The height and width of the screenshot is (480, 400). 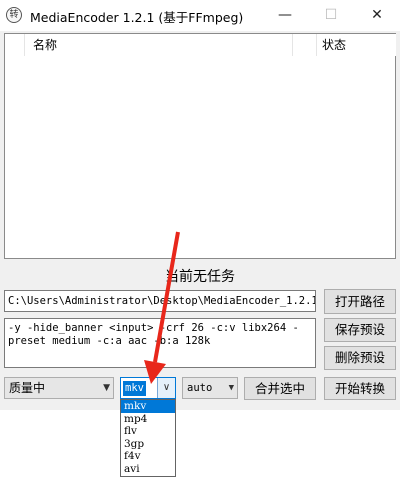 I want to click on annotation-arrow, so click(x=162, y=307).